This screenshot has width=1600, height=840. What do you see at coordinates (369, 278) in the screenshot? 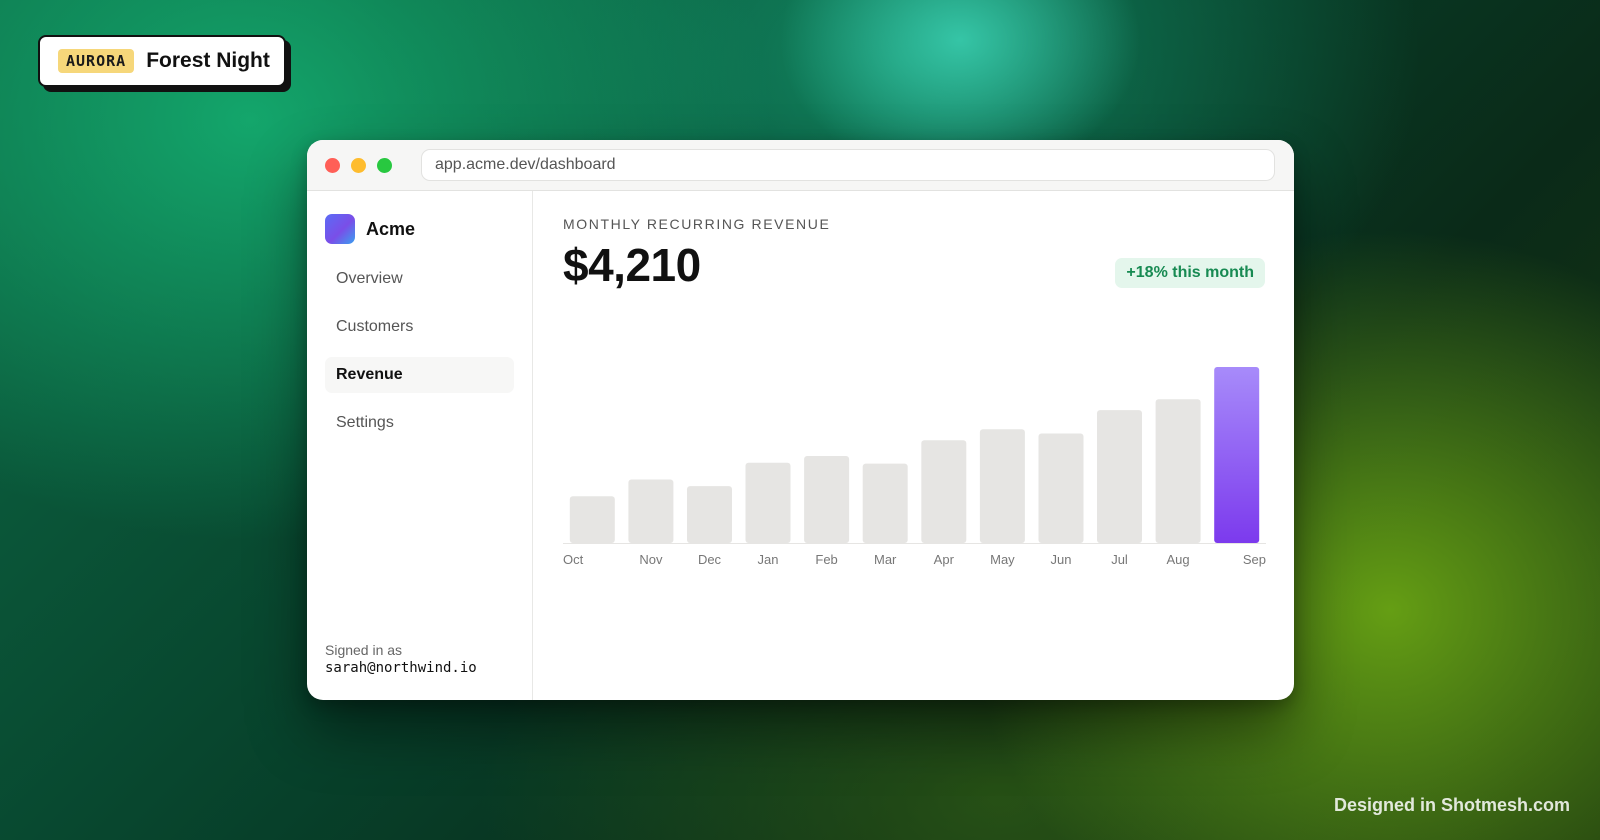
I see `sidebar-item-label: Overview` at bounding box center [369, 278].